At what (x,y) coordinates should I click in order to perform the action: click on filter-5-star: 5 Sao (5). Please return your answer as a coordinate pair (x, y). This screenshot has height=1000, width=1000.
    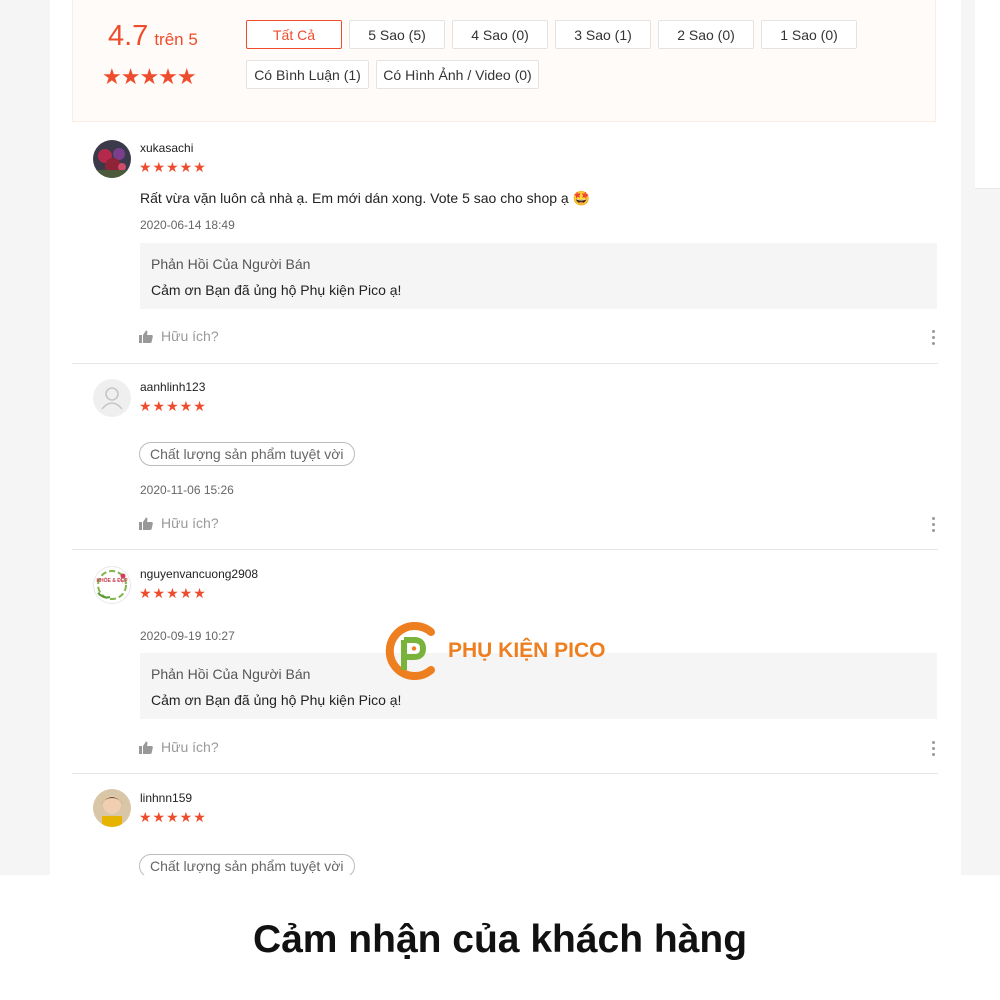
    Looking at the image, I should click on (397, 34).